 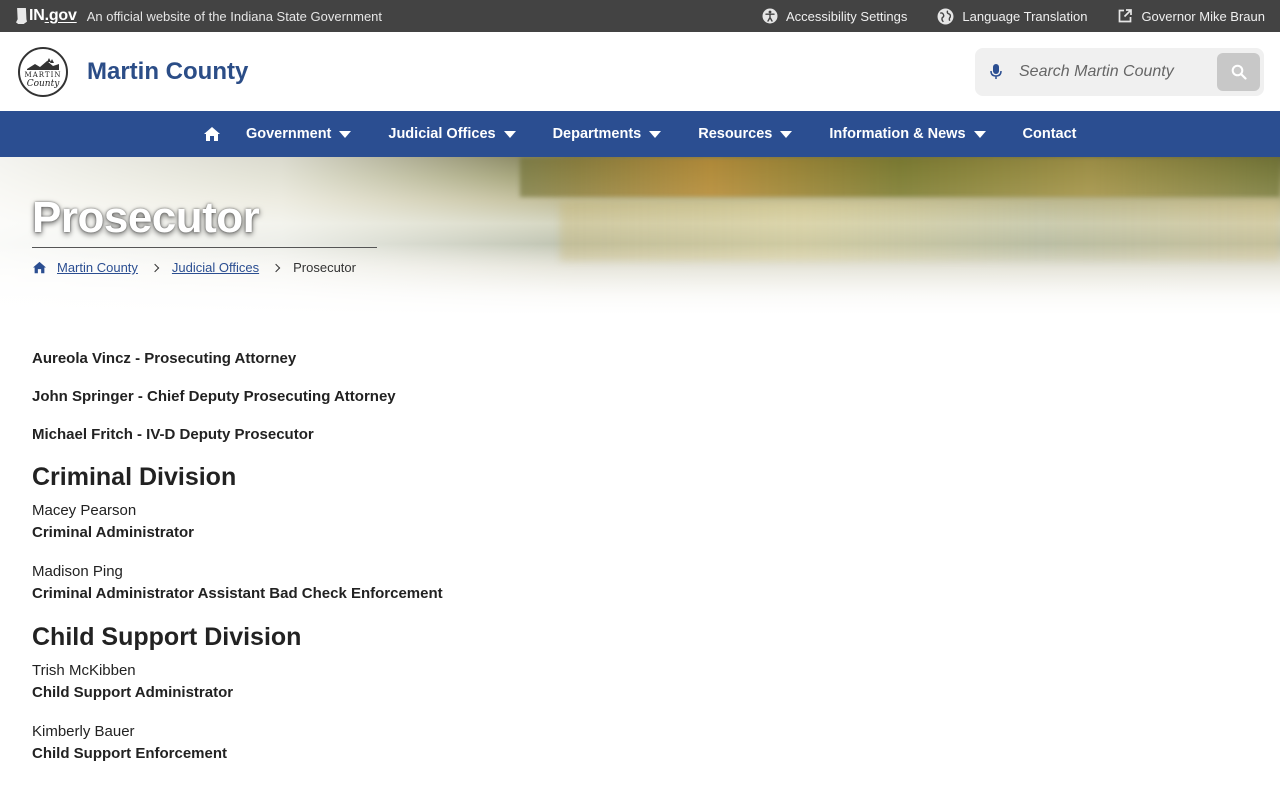 What do you see at coordinates (37, 15) in the screenshot?
I see `ingov-logo-in: IN` at bounding box center [37, 15].